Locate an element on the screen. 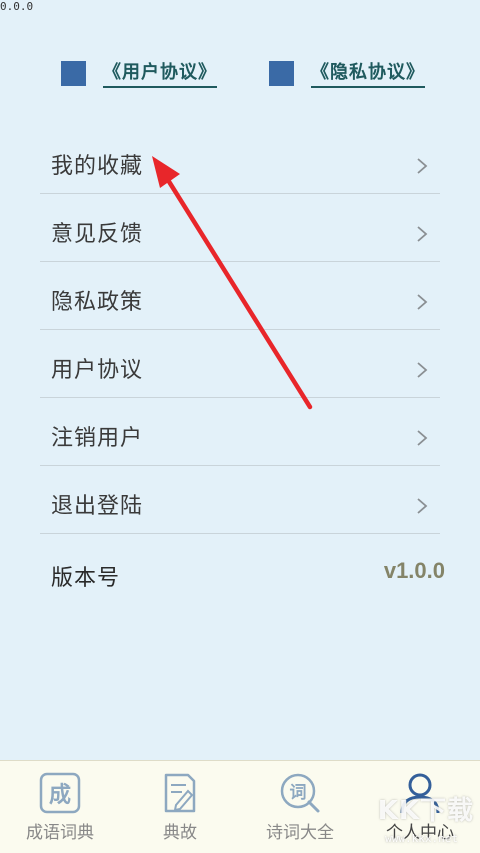  menu-item-label: 我的收藏 is located at coordinates (97, 166).